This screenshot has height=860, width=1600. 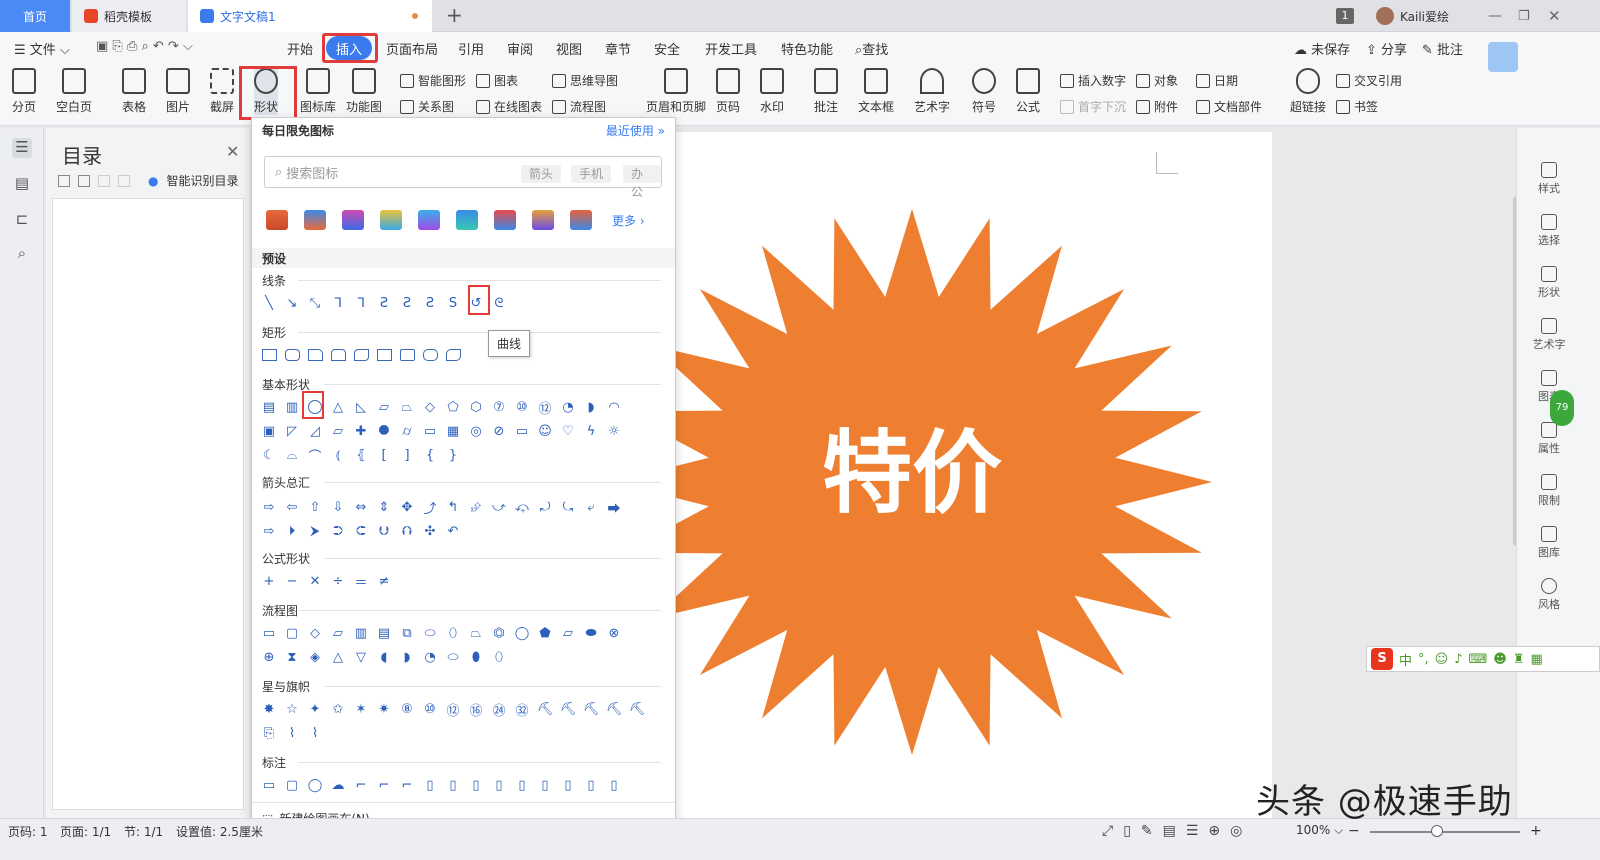 I want to click on shirt-icon: ♜, so click(x=1519, y=659).